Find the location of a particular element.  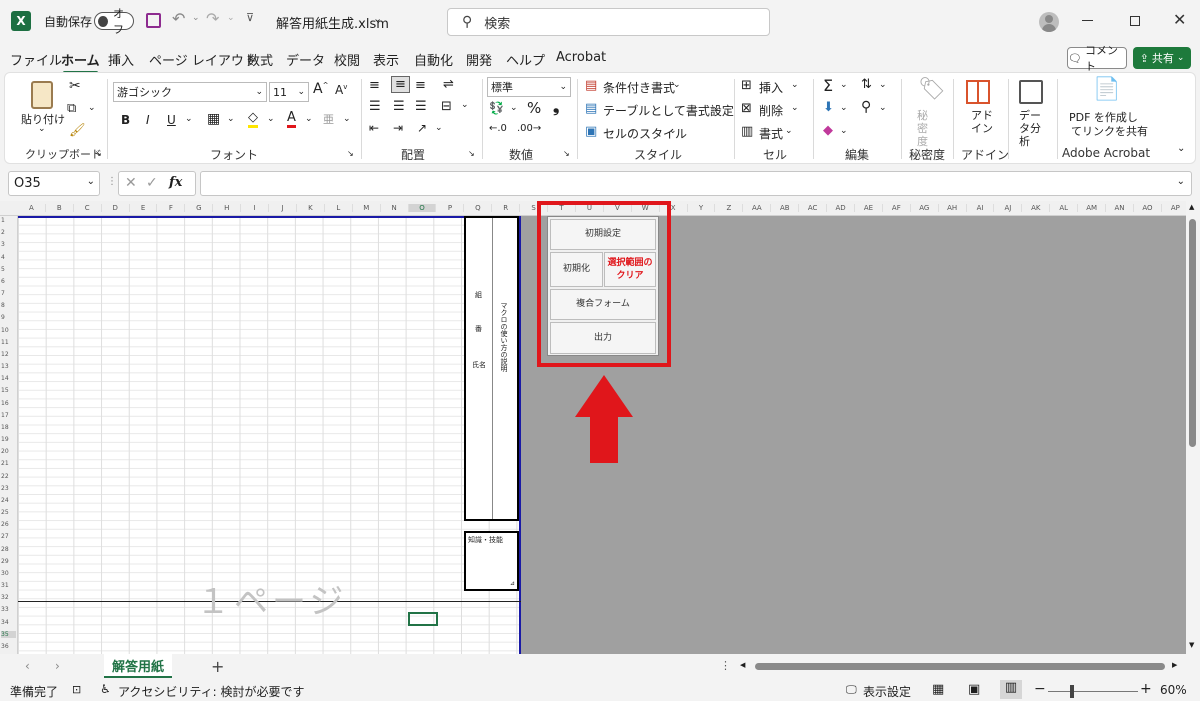

row-header-31: 31 is located at coordinates (8, 585).